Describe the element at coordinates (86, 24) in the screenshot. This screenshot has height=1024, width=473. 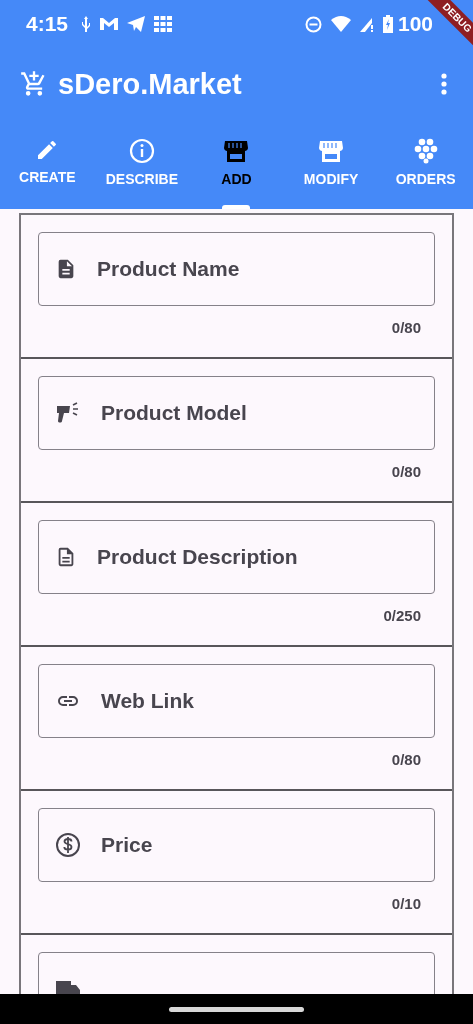
I see `usb-icon` at that location.